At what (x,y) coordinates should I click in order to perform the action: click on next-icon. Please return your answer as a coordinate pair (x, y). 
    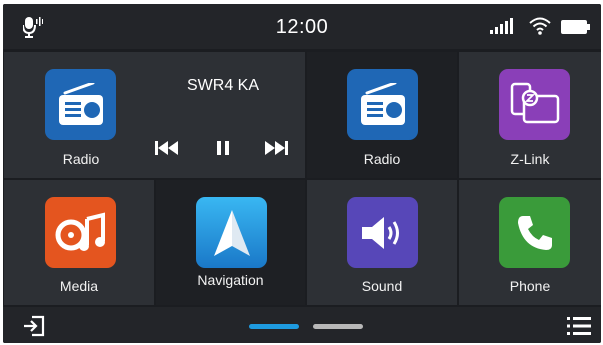
    Looking at the image, I should click on (276, 150).